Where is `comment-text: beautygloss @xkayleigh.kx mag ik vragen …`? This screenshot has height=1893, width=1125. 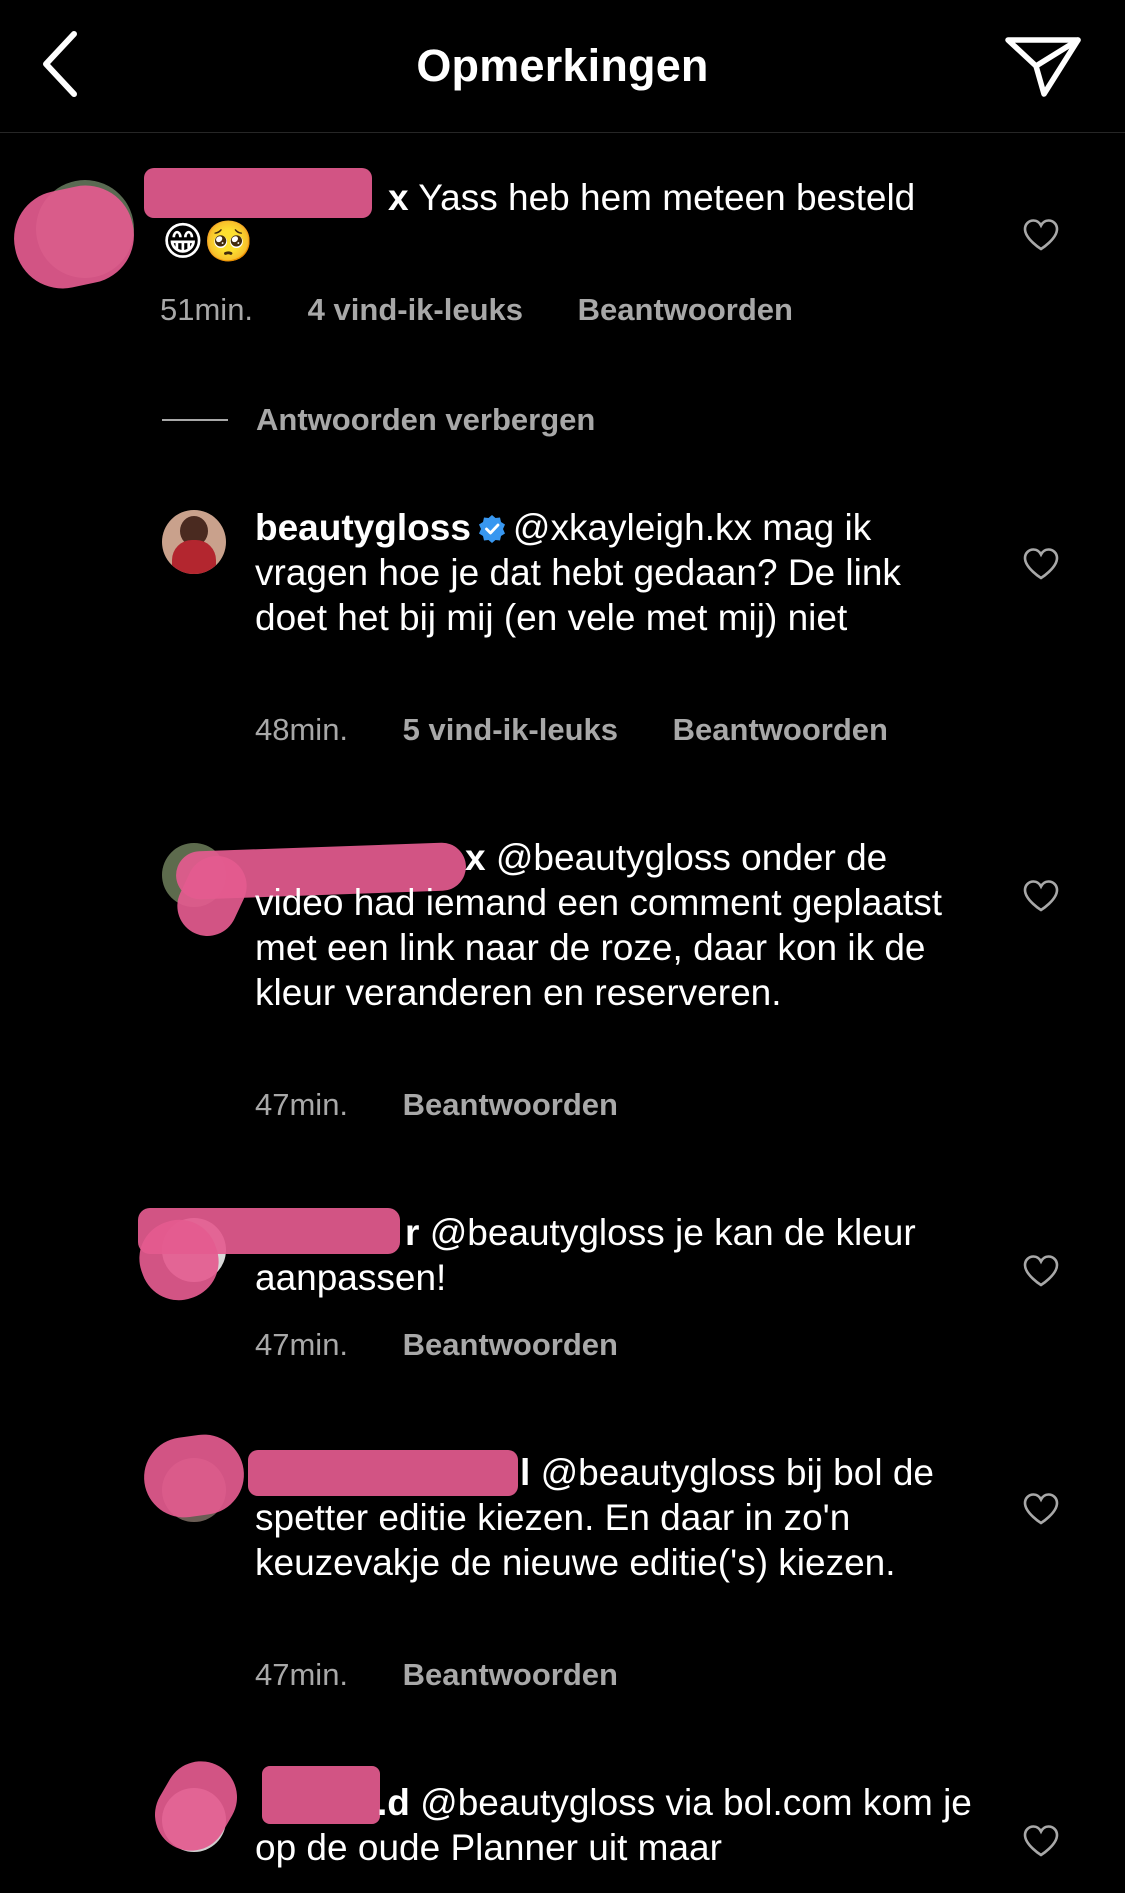
comment-text: beautygloss @xkayleigh.kx mag ik vragen … is located at coordinates (615, 572).